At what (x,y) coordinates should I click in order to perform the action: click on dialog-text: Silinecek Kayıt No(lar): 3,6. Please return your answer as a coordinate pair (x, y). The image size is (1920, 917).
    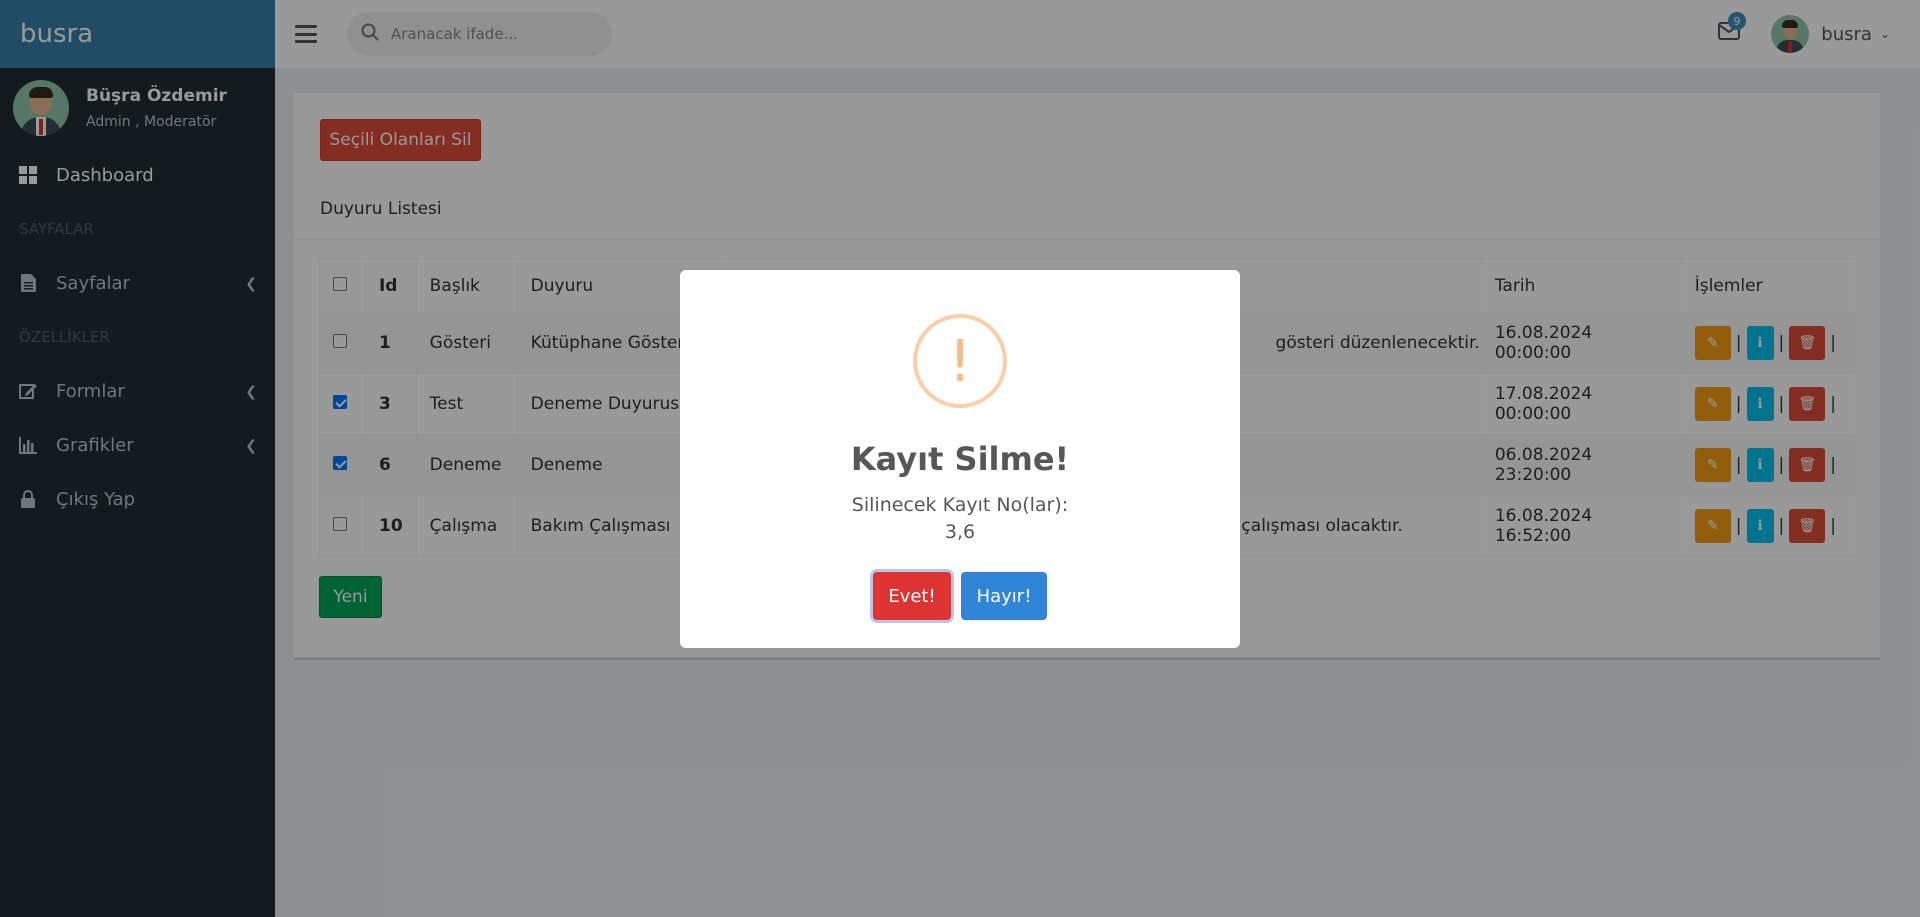
    Looking at the image, I should click on (960, 519).